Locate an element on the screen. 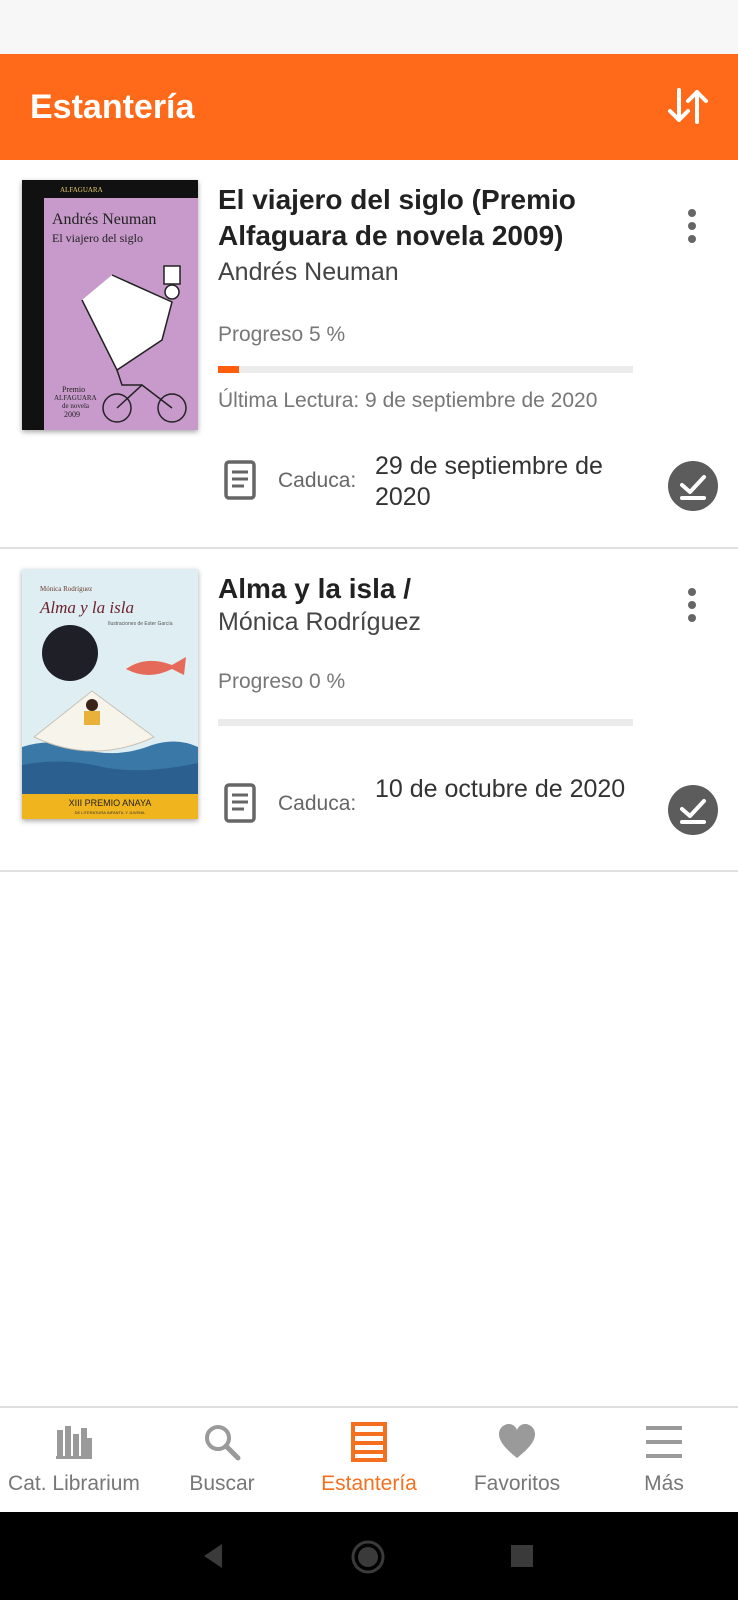  svg-text:DE LITERATURA INFANTIL Y JUVEN: DE LITERATURA INFANTIL Y JUVENIL is located at coordinates (111, 812).